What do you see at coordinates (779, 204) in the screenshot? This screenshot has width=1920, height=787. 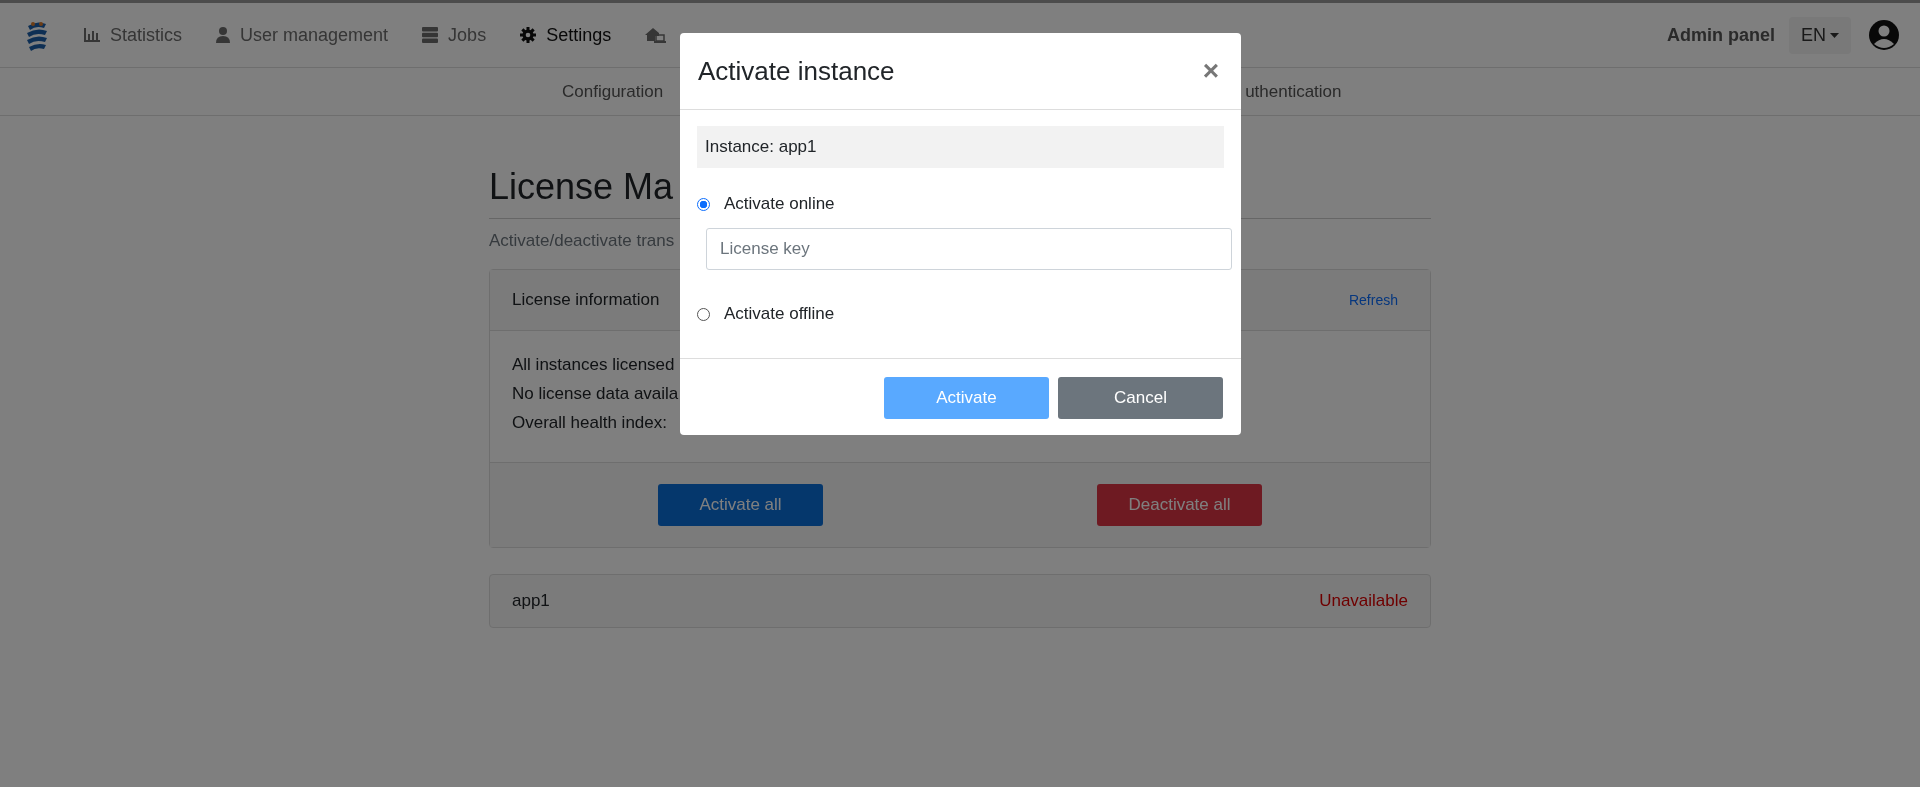 I see `radio-label: Activate online` at bounding box center [779, 204].